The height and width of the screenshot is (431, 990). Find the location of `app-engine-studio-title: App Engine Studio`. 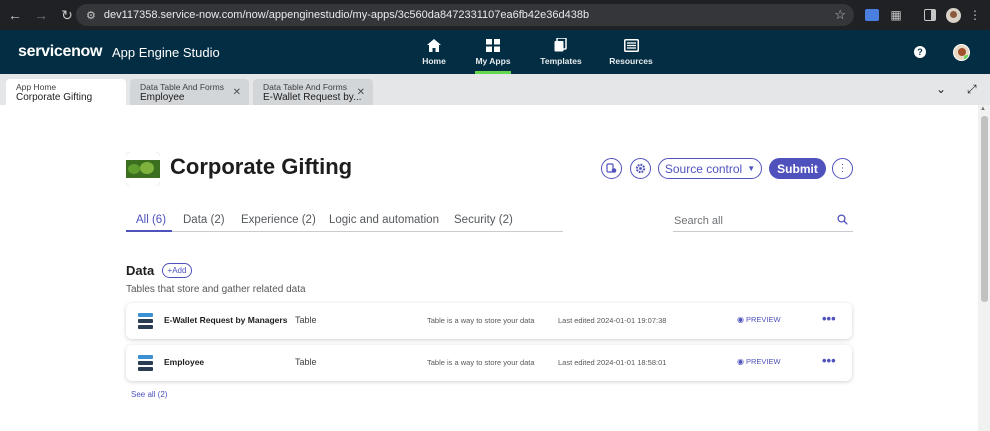

app-engine-studio-title: App Engine Studio is located at coordinates (166, 52).